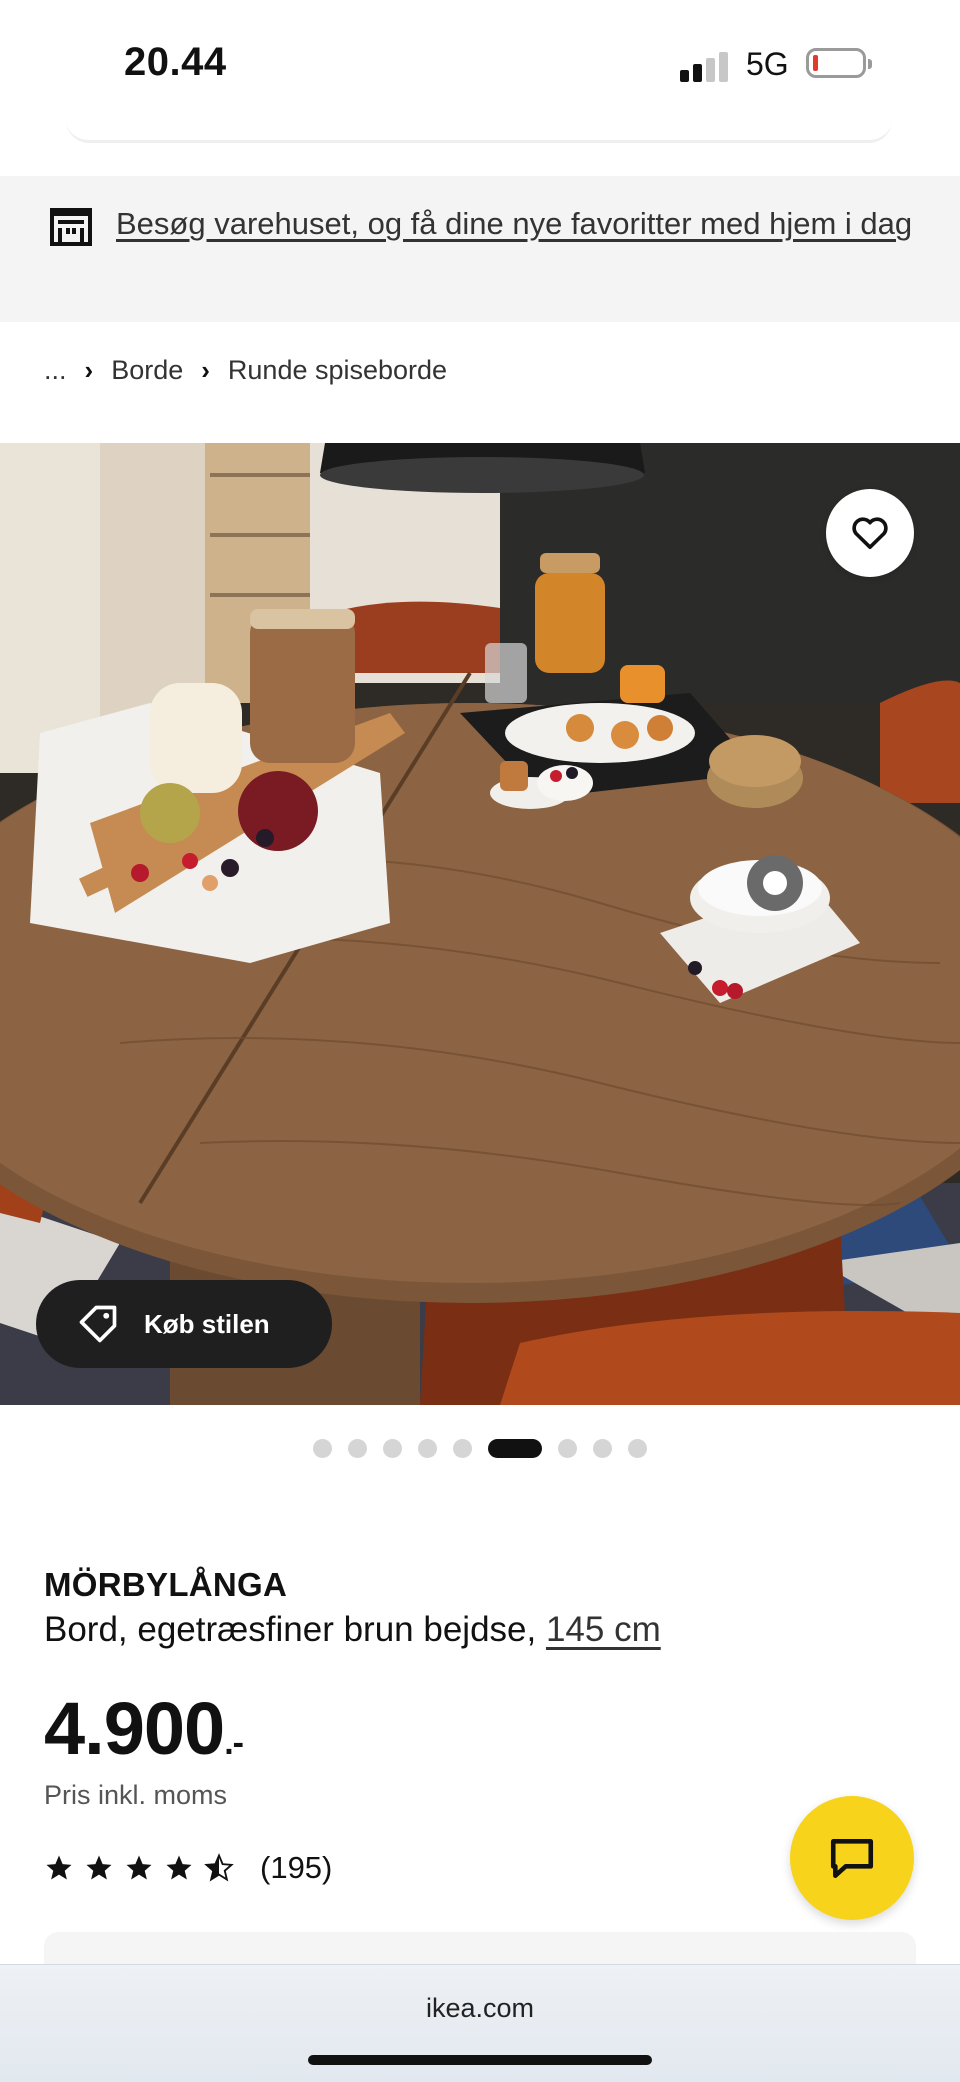  What do you see at coordinates (71, 227) in the screenshot?
I see `store-icon` at bounding box center [71, 227].